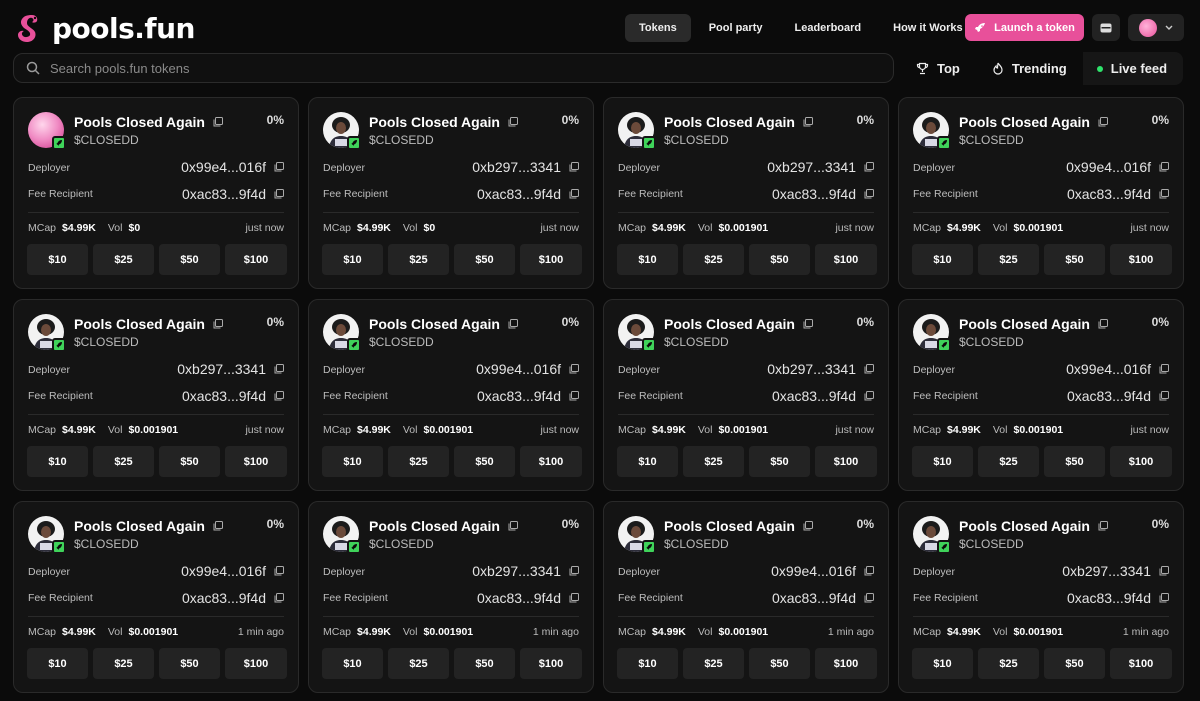  I want to click on launch-token-button: Launch a token, so click(1024, 27).